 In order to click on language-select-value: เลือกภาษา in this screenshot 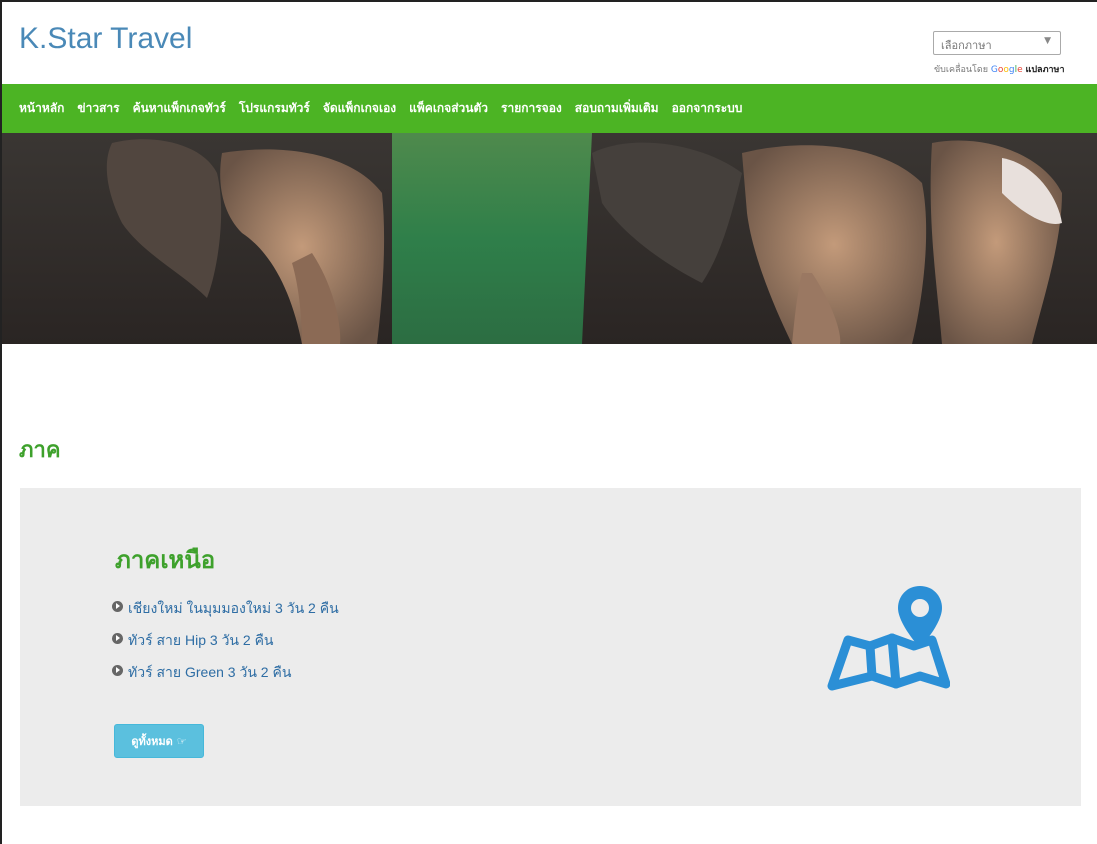, I will do `click(966, 45)`.